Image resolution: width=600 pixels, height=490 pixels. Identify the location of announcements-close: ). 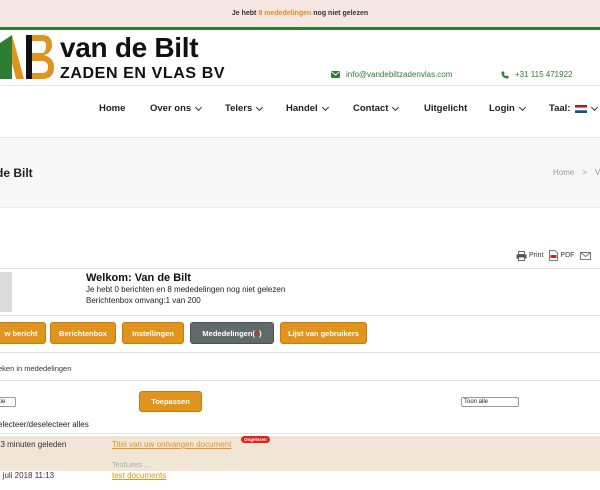
(260, 333).